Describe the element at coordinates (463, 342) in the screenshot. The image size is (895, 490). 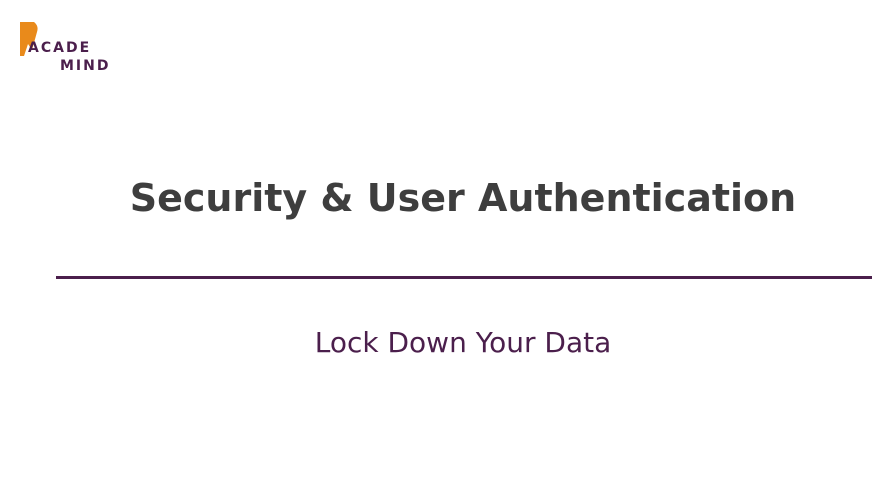
I see `slide-subtitle: Lock Down Your Data` at that location.